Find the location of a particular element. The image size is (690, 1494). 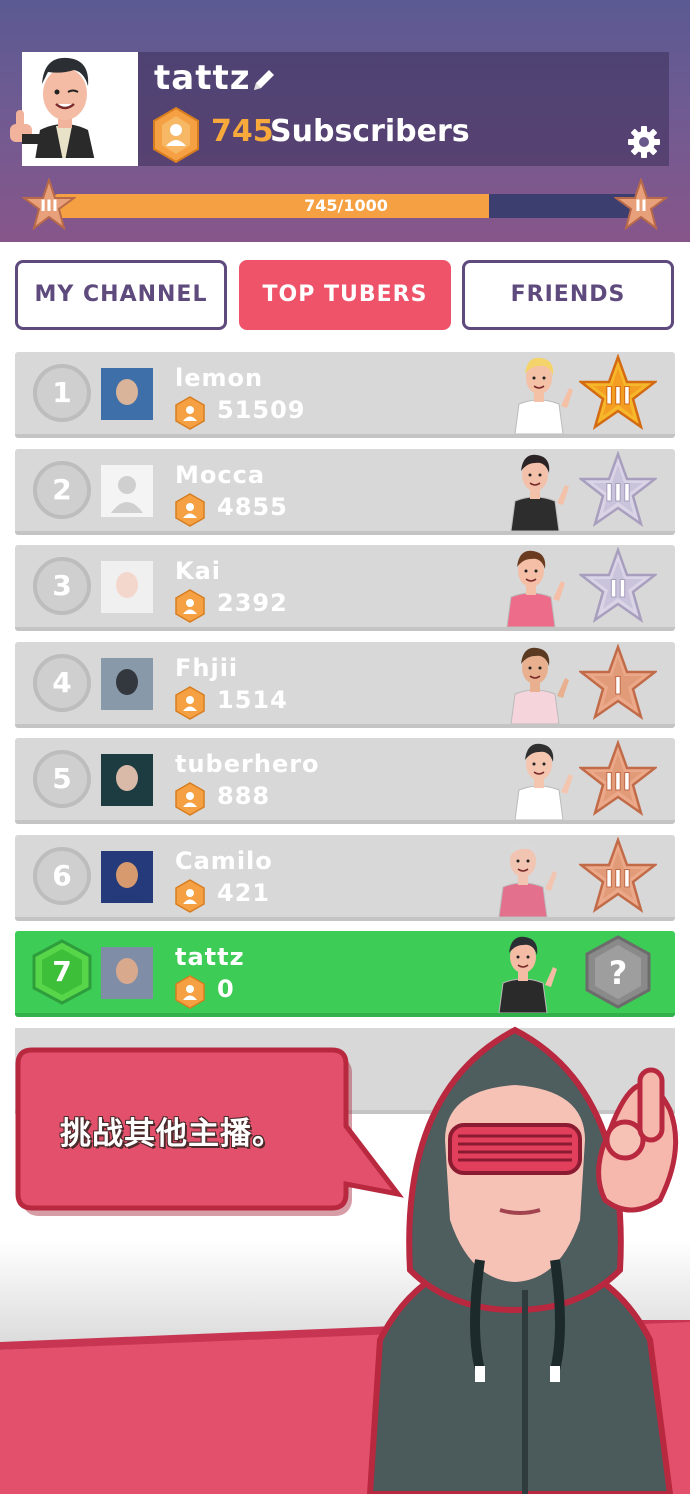

rank-number: 6 is located at coordinates (62, 876).